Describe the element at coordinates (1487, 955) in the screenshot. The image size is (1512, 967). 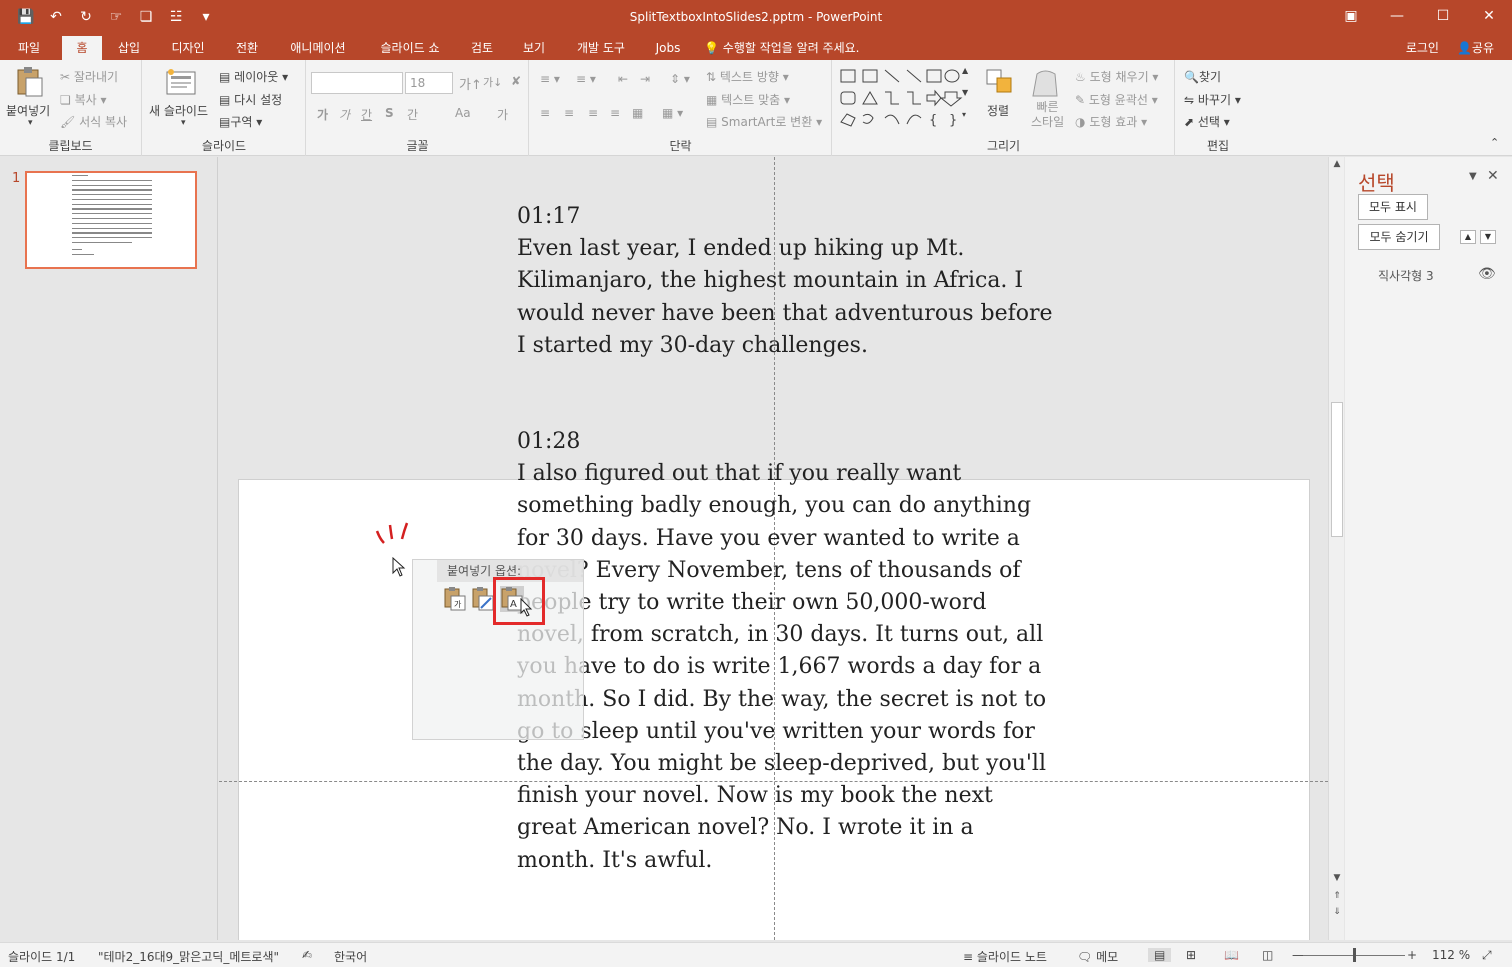
I see `fit-to-window-icon: ⤢` at that location.